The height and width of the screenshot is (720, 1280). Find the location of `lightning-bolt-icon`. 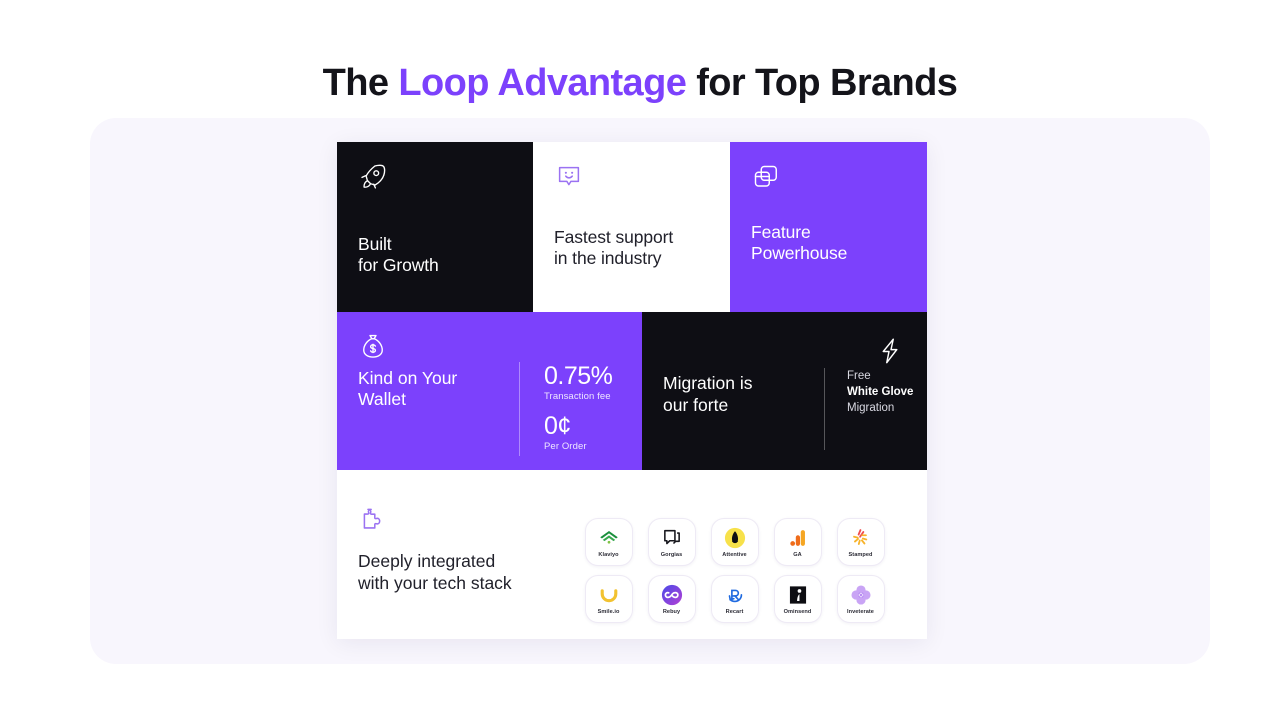

lightning-bolt-icon is located at coordinates (890, 351).